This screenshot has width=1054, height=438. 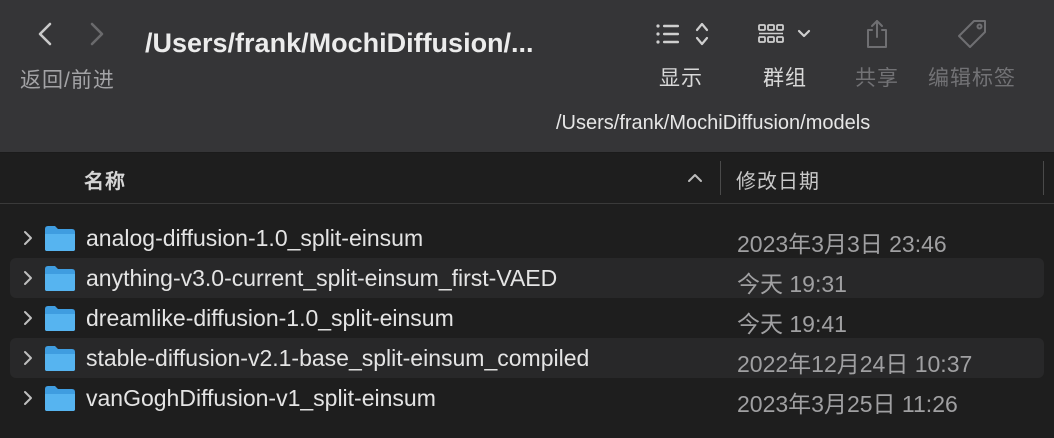 I want to click on edit-tags-label: 编辑标签, so click(x=972, y=78).